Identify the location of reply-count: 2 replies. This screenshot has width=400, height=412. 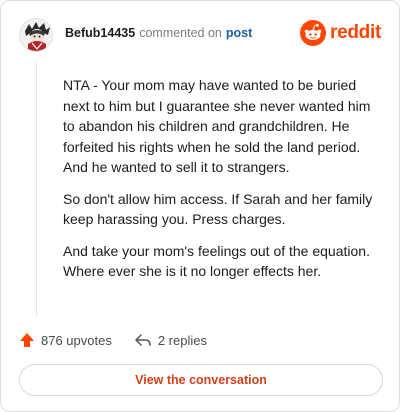
(182, 340).